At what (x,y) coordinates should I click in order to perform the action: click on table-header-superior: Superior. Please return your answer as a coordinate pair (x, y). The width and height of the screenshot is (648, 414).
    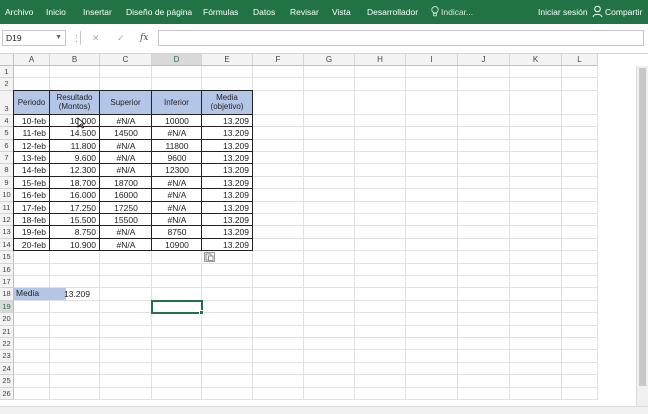
    Looking at the image, I should click on (125, 102).